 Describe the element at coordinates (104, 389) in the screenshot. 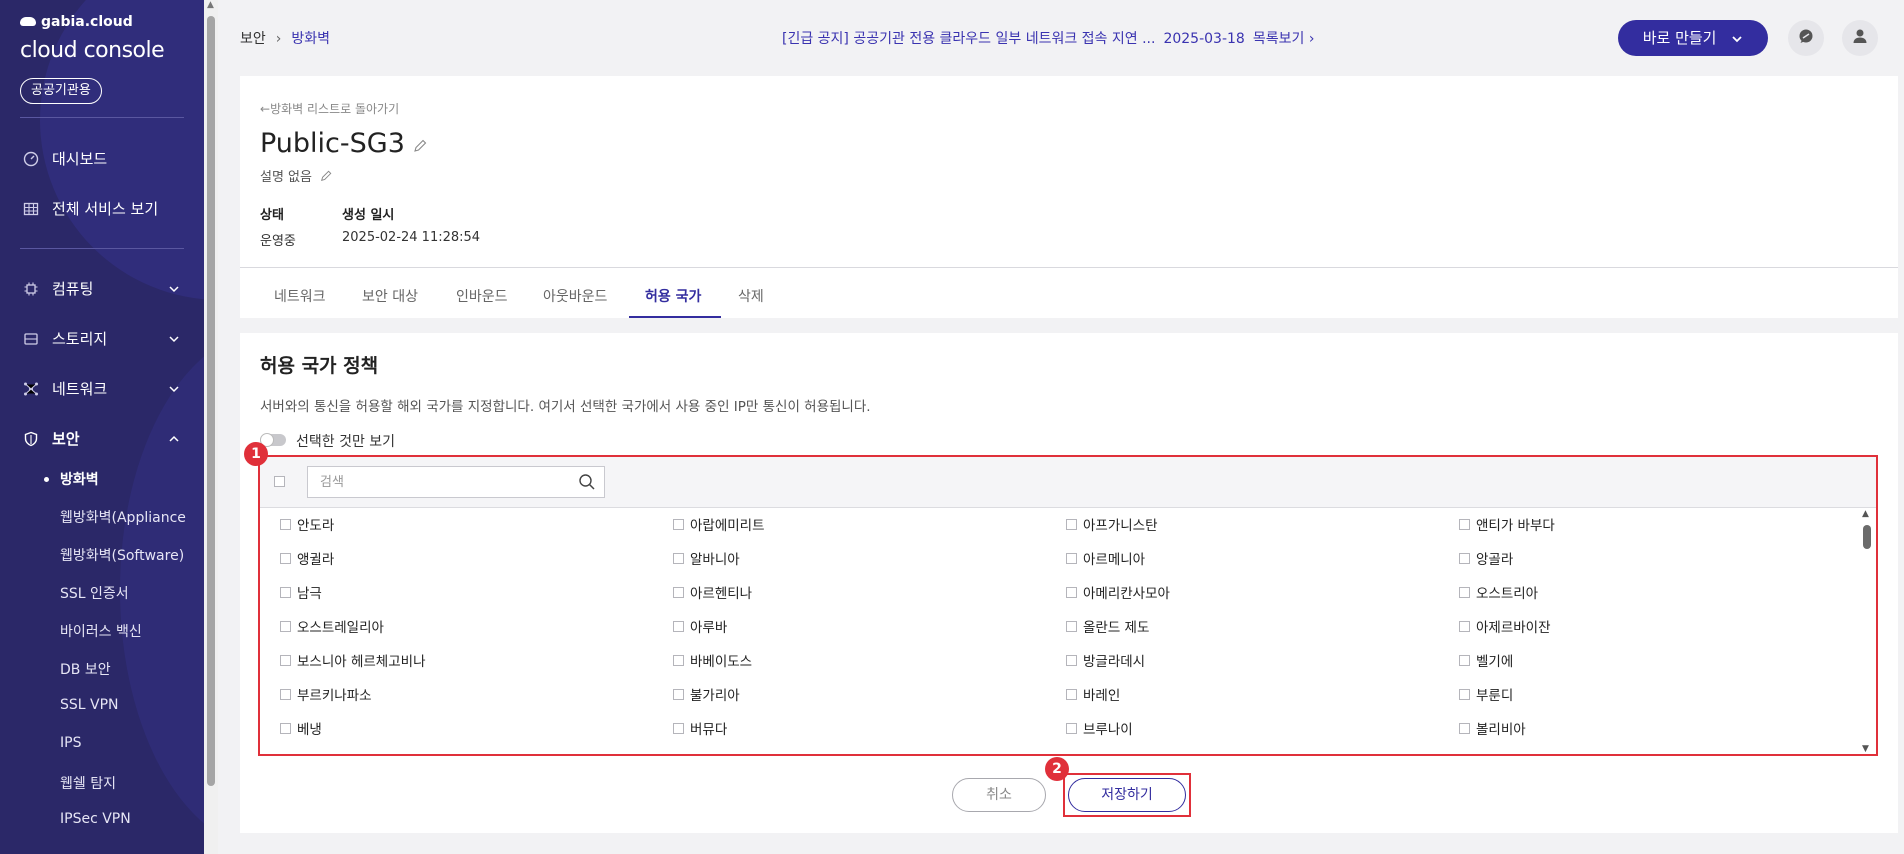

I see `sidebar-item-network: 네트워크` at that location.